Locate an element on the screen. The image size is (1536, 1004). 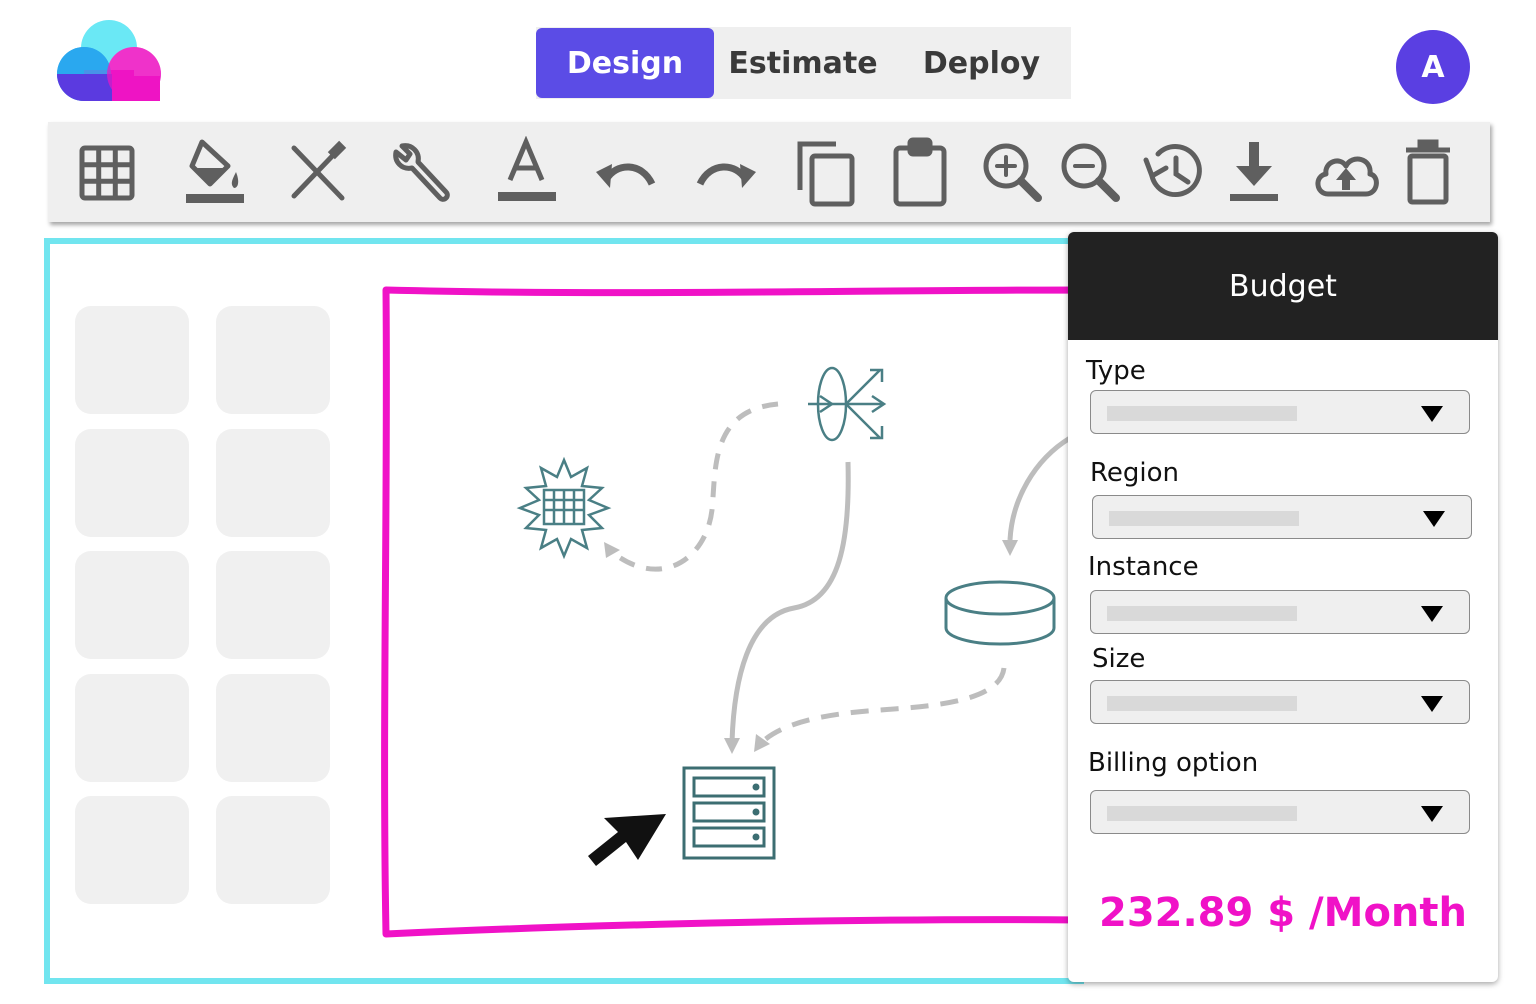
toolbar is located at coordinates (769, 172).